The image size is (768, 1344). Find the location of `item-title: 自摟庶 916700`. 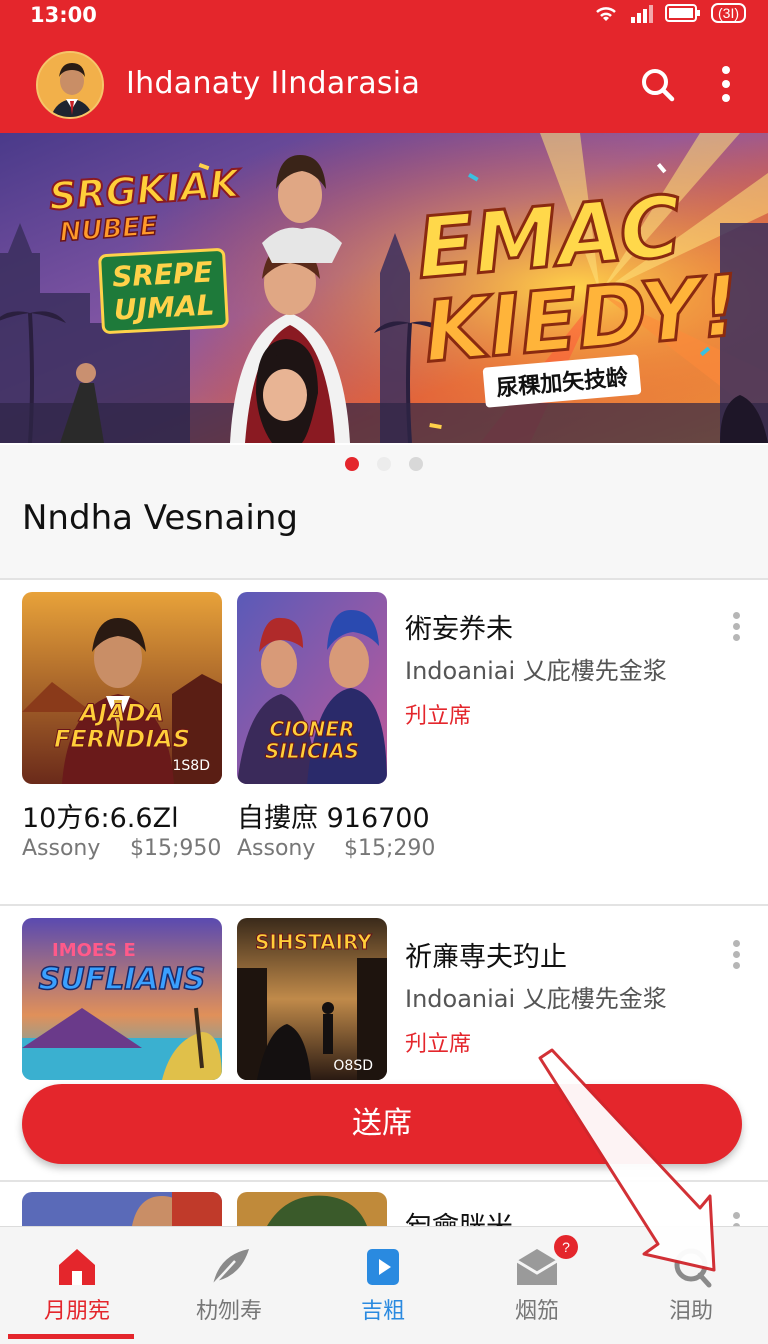

item-title: 自摟庶 916700 is located at coordinates (333, 818).